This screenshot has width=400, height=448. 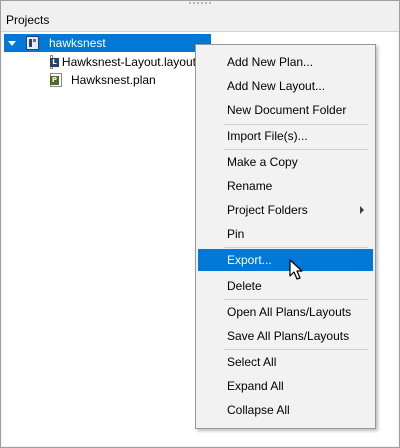 What do you see at coordinates (285, 362) in the screenshot?
I see `menu-item-select-all: Select All` at bounding box center [285, 362].